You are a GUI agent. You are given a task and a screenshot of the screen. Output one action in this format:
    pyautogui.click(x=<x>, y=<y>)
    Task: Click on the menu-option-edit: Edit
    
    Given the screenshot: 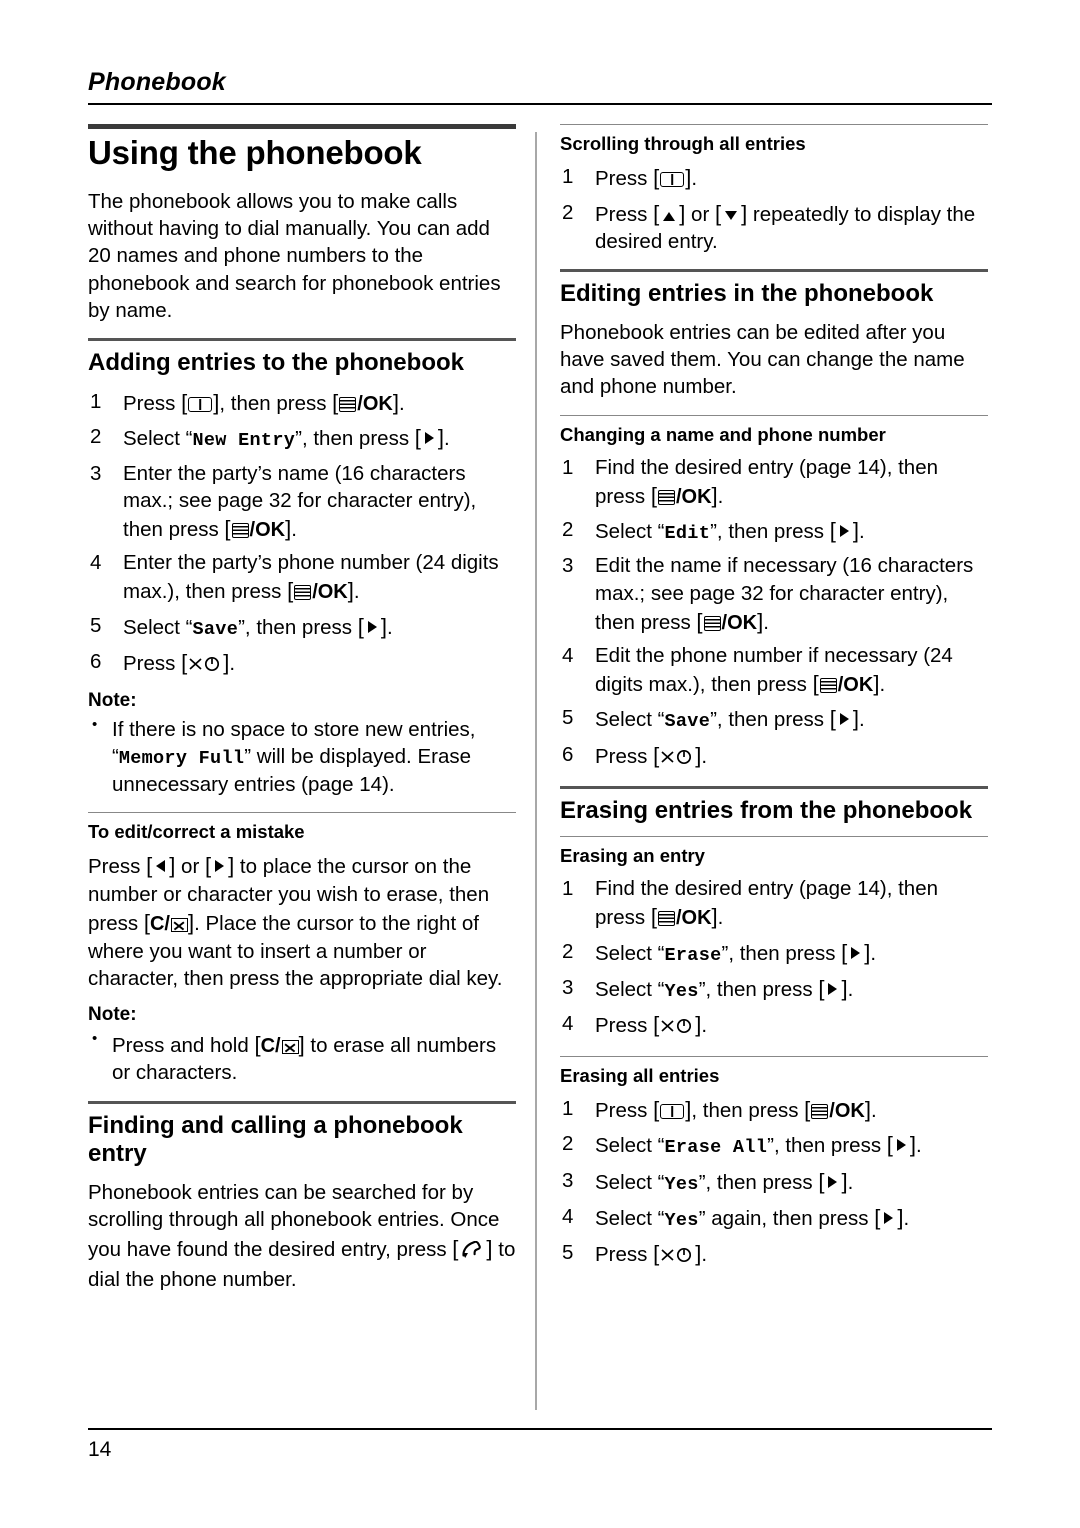 What is the action you would take?
    pyautogui.click(x=687, y=534)
    